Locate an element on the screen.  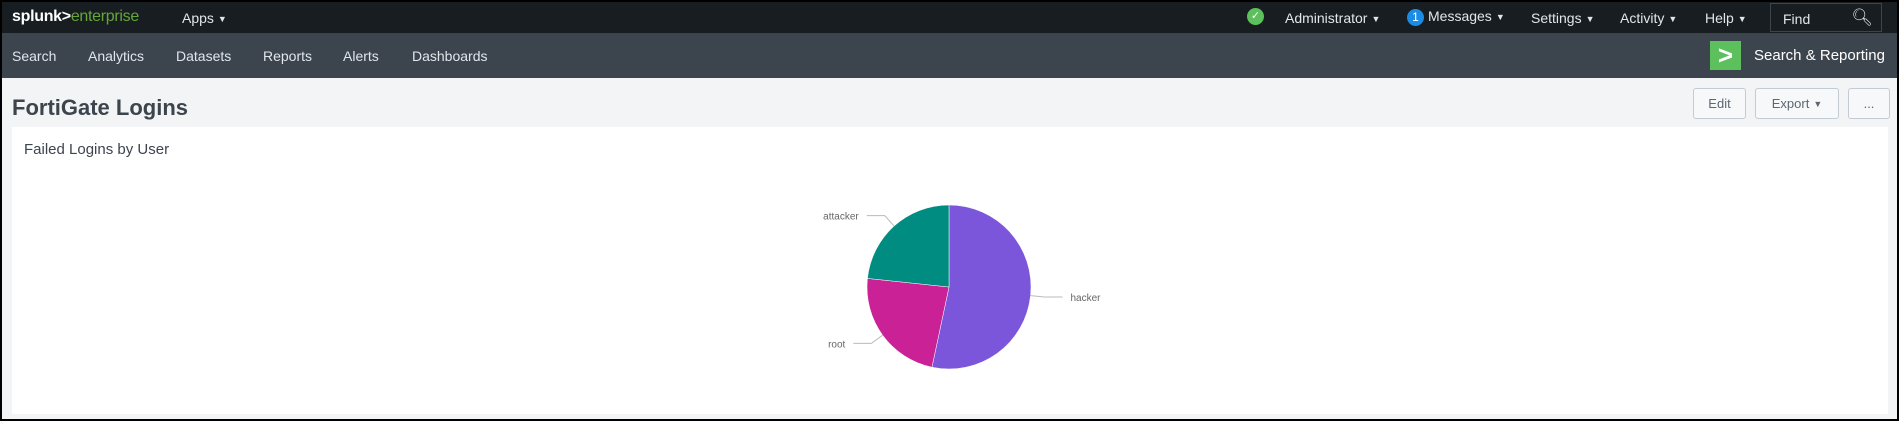
settings-label: Settings is located at coordinates (1556, 18).